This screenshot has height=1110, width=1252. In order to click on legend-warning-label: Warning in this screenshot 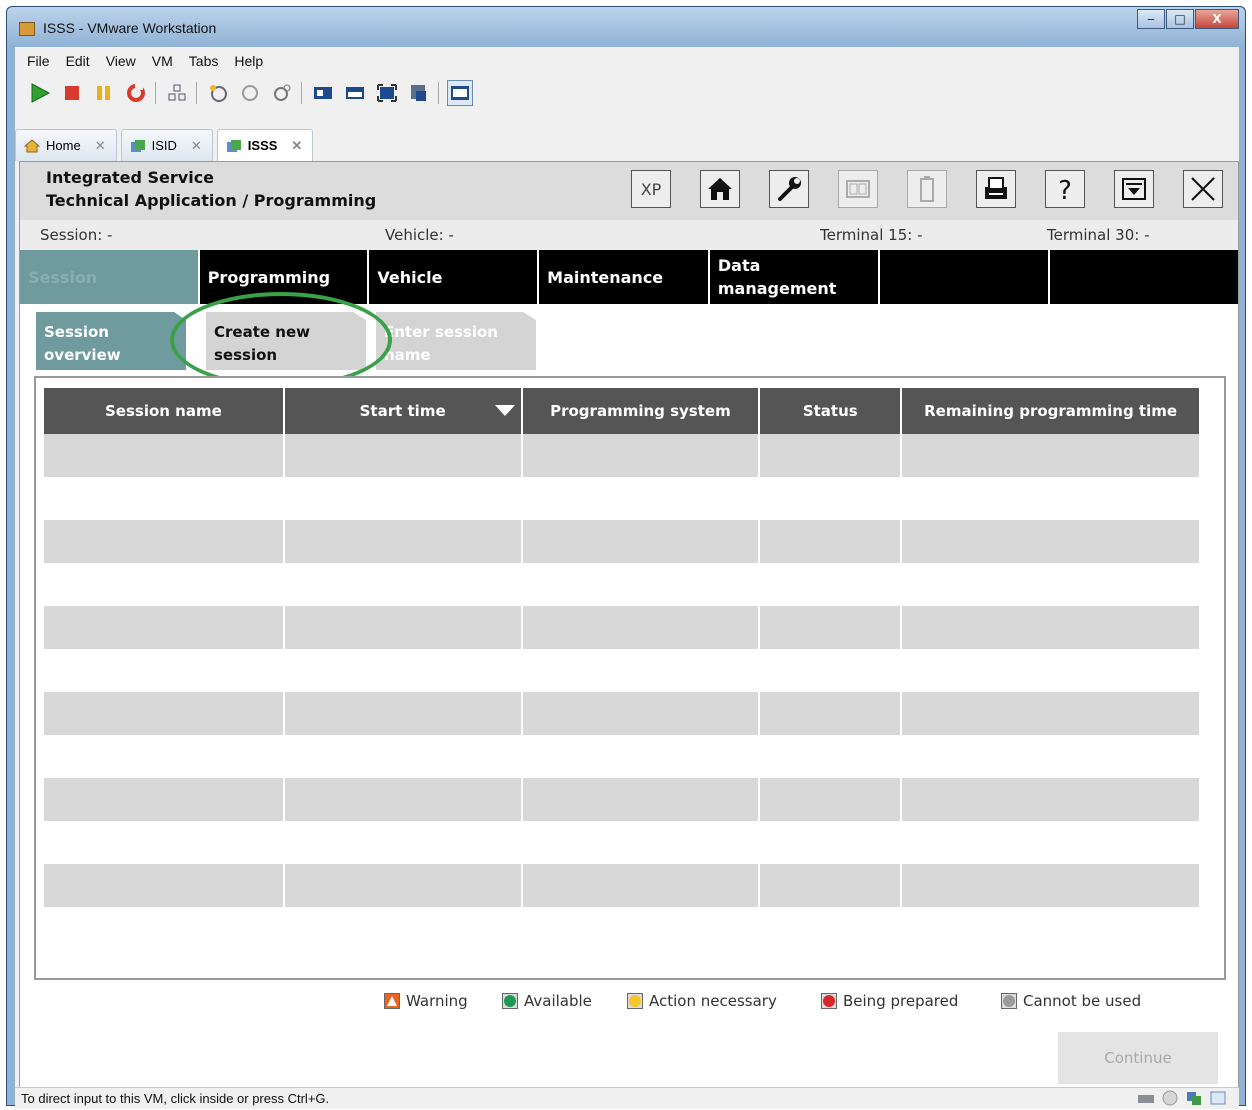, I will do `click(437, 1001)`.